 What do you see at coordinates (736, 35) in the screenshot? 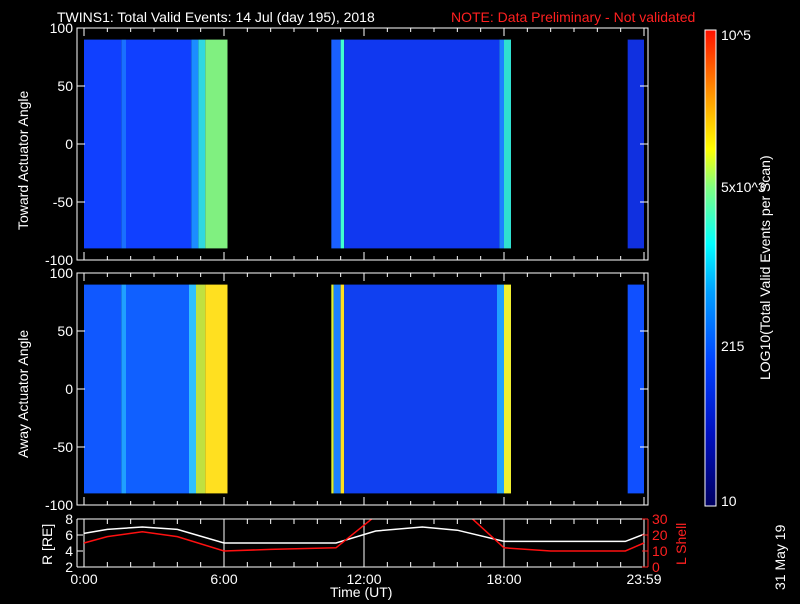
I see `colorbar-tick: 10^5` at bounding box center [736, 35].